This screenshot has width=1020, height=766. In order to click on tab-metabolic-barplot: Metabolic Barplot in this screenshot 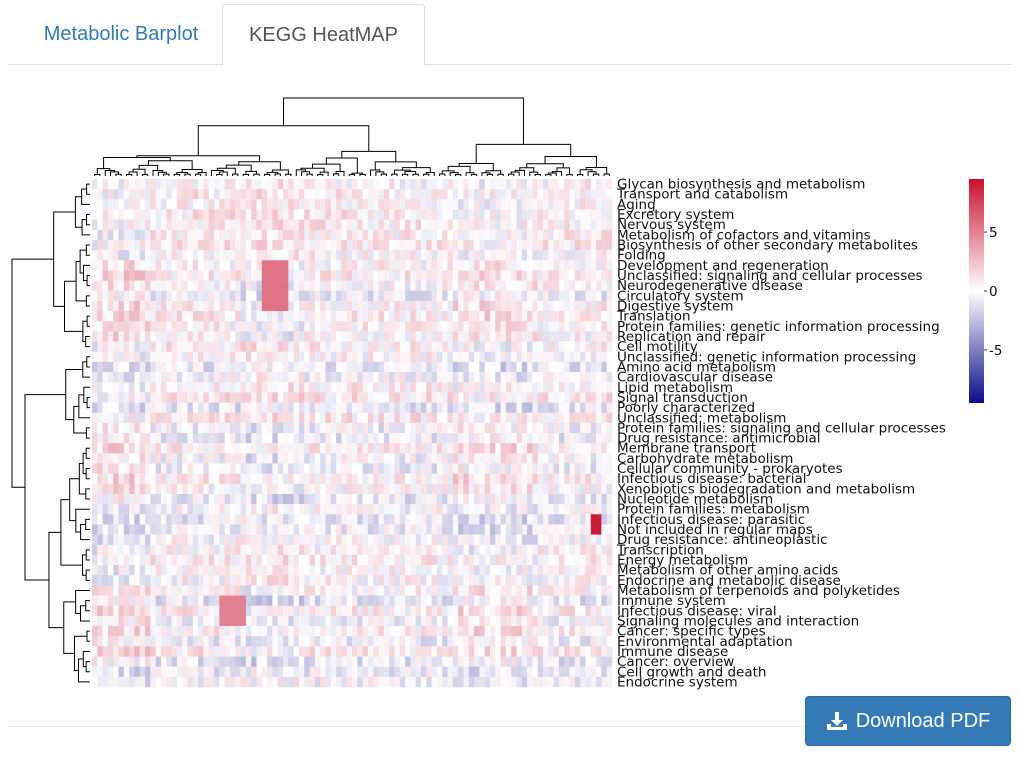, I will do `click(121, 34)`.